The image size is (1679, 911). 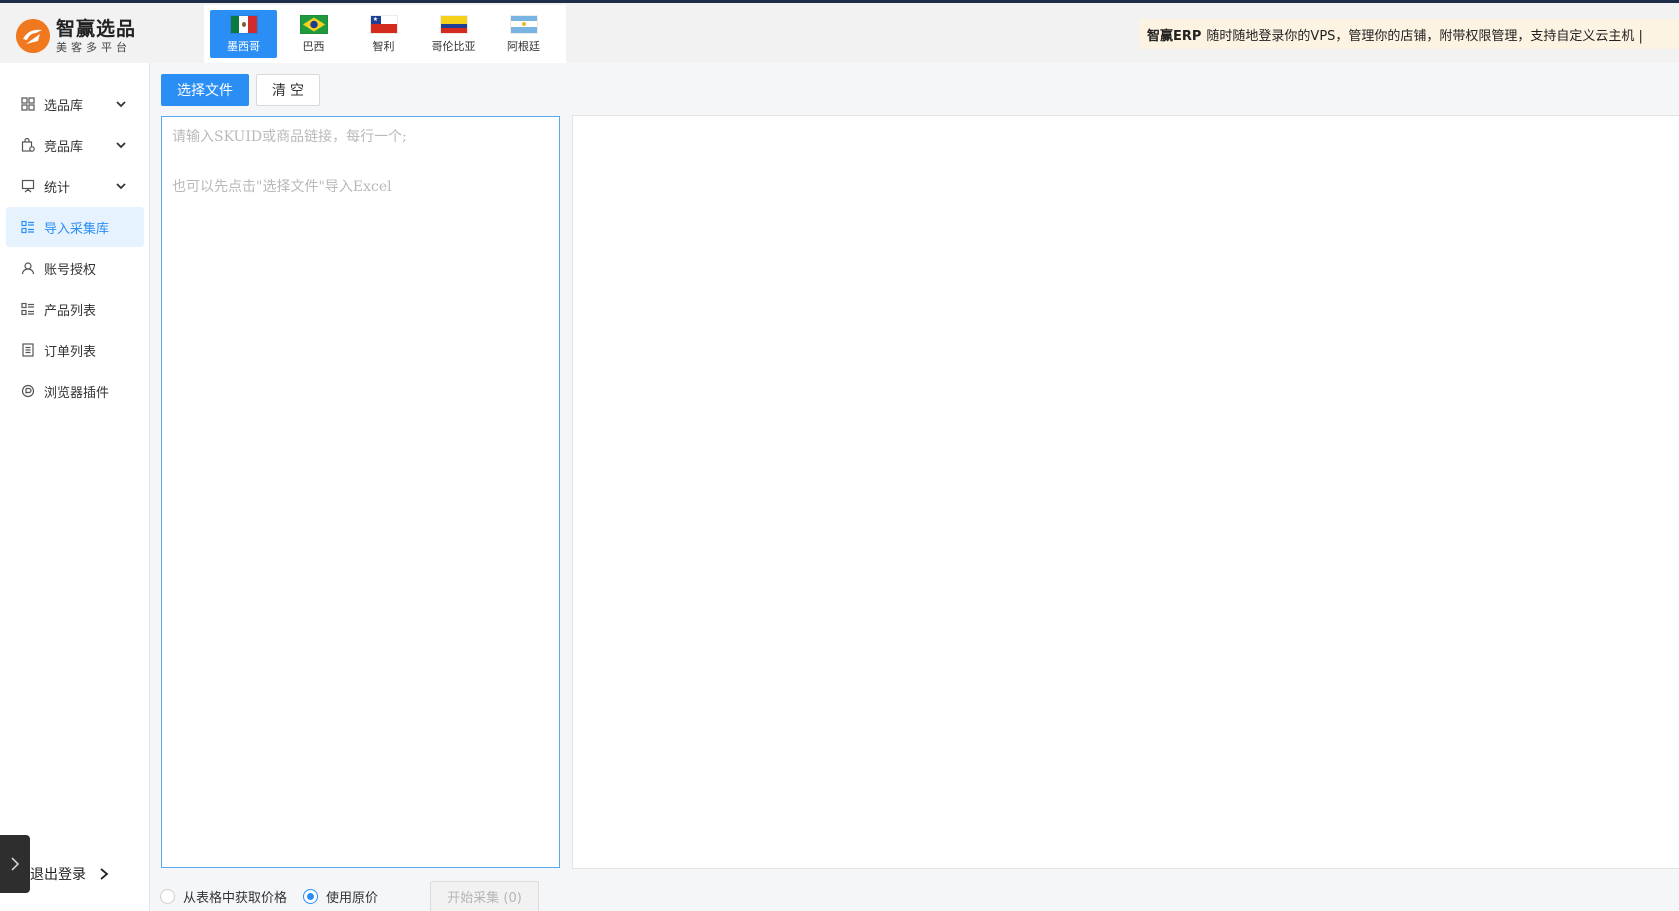 I want to click on clear-button: 清空, so click(x=288, y=90).